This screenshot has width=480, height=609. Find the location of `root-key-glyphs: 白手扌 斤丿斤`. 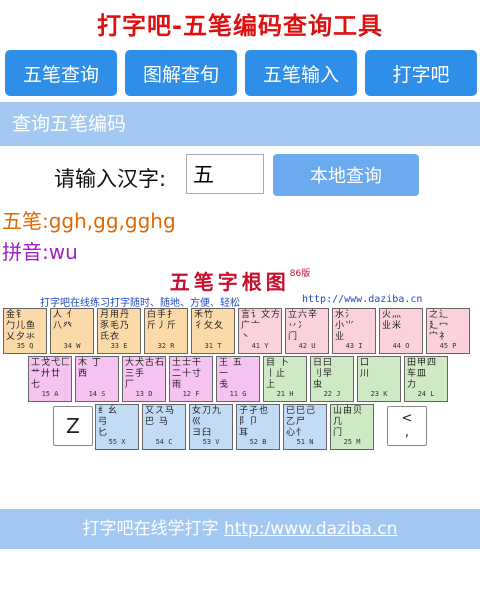

root-key-glyphs: 白手扌 斤丿斤 is located at coordinates (162, 320).